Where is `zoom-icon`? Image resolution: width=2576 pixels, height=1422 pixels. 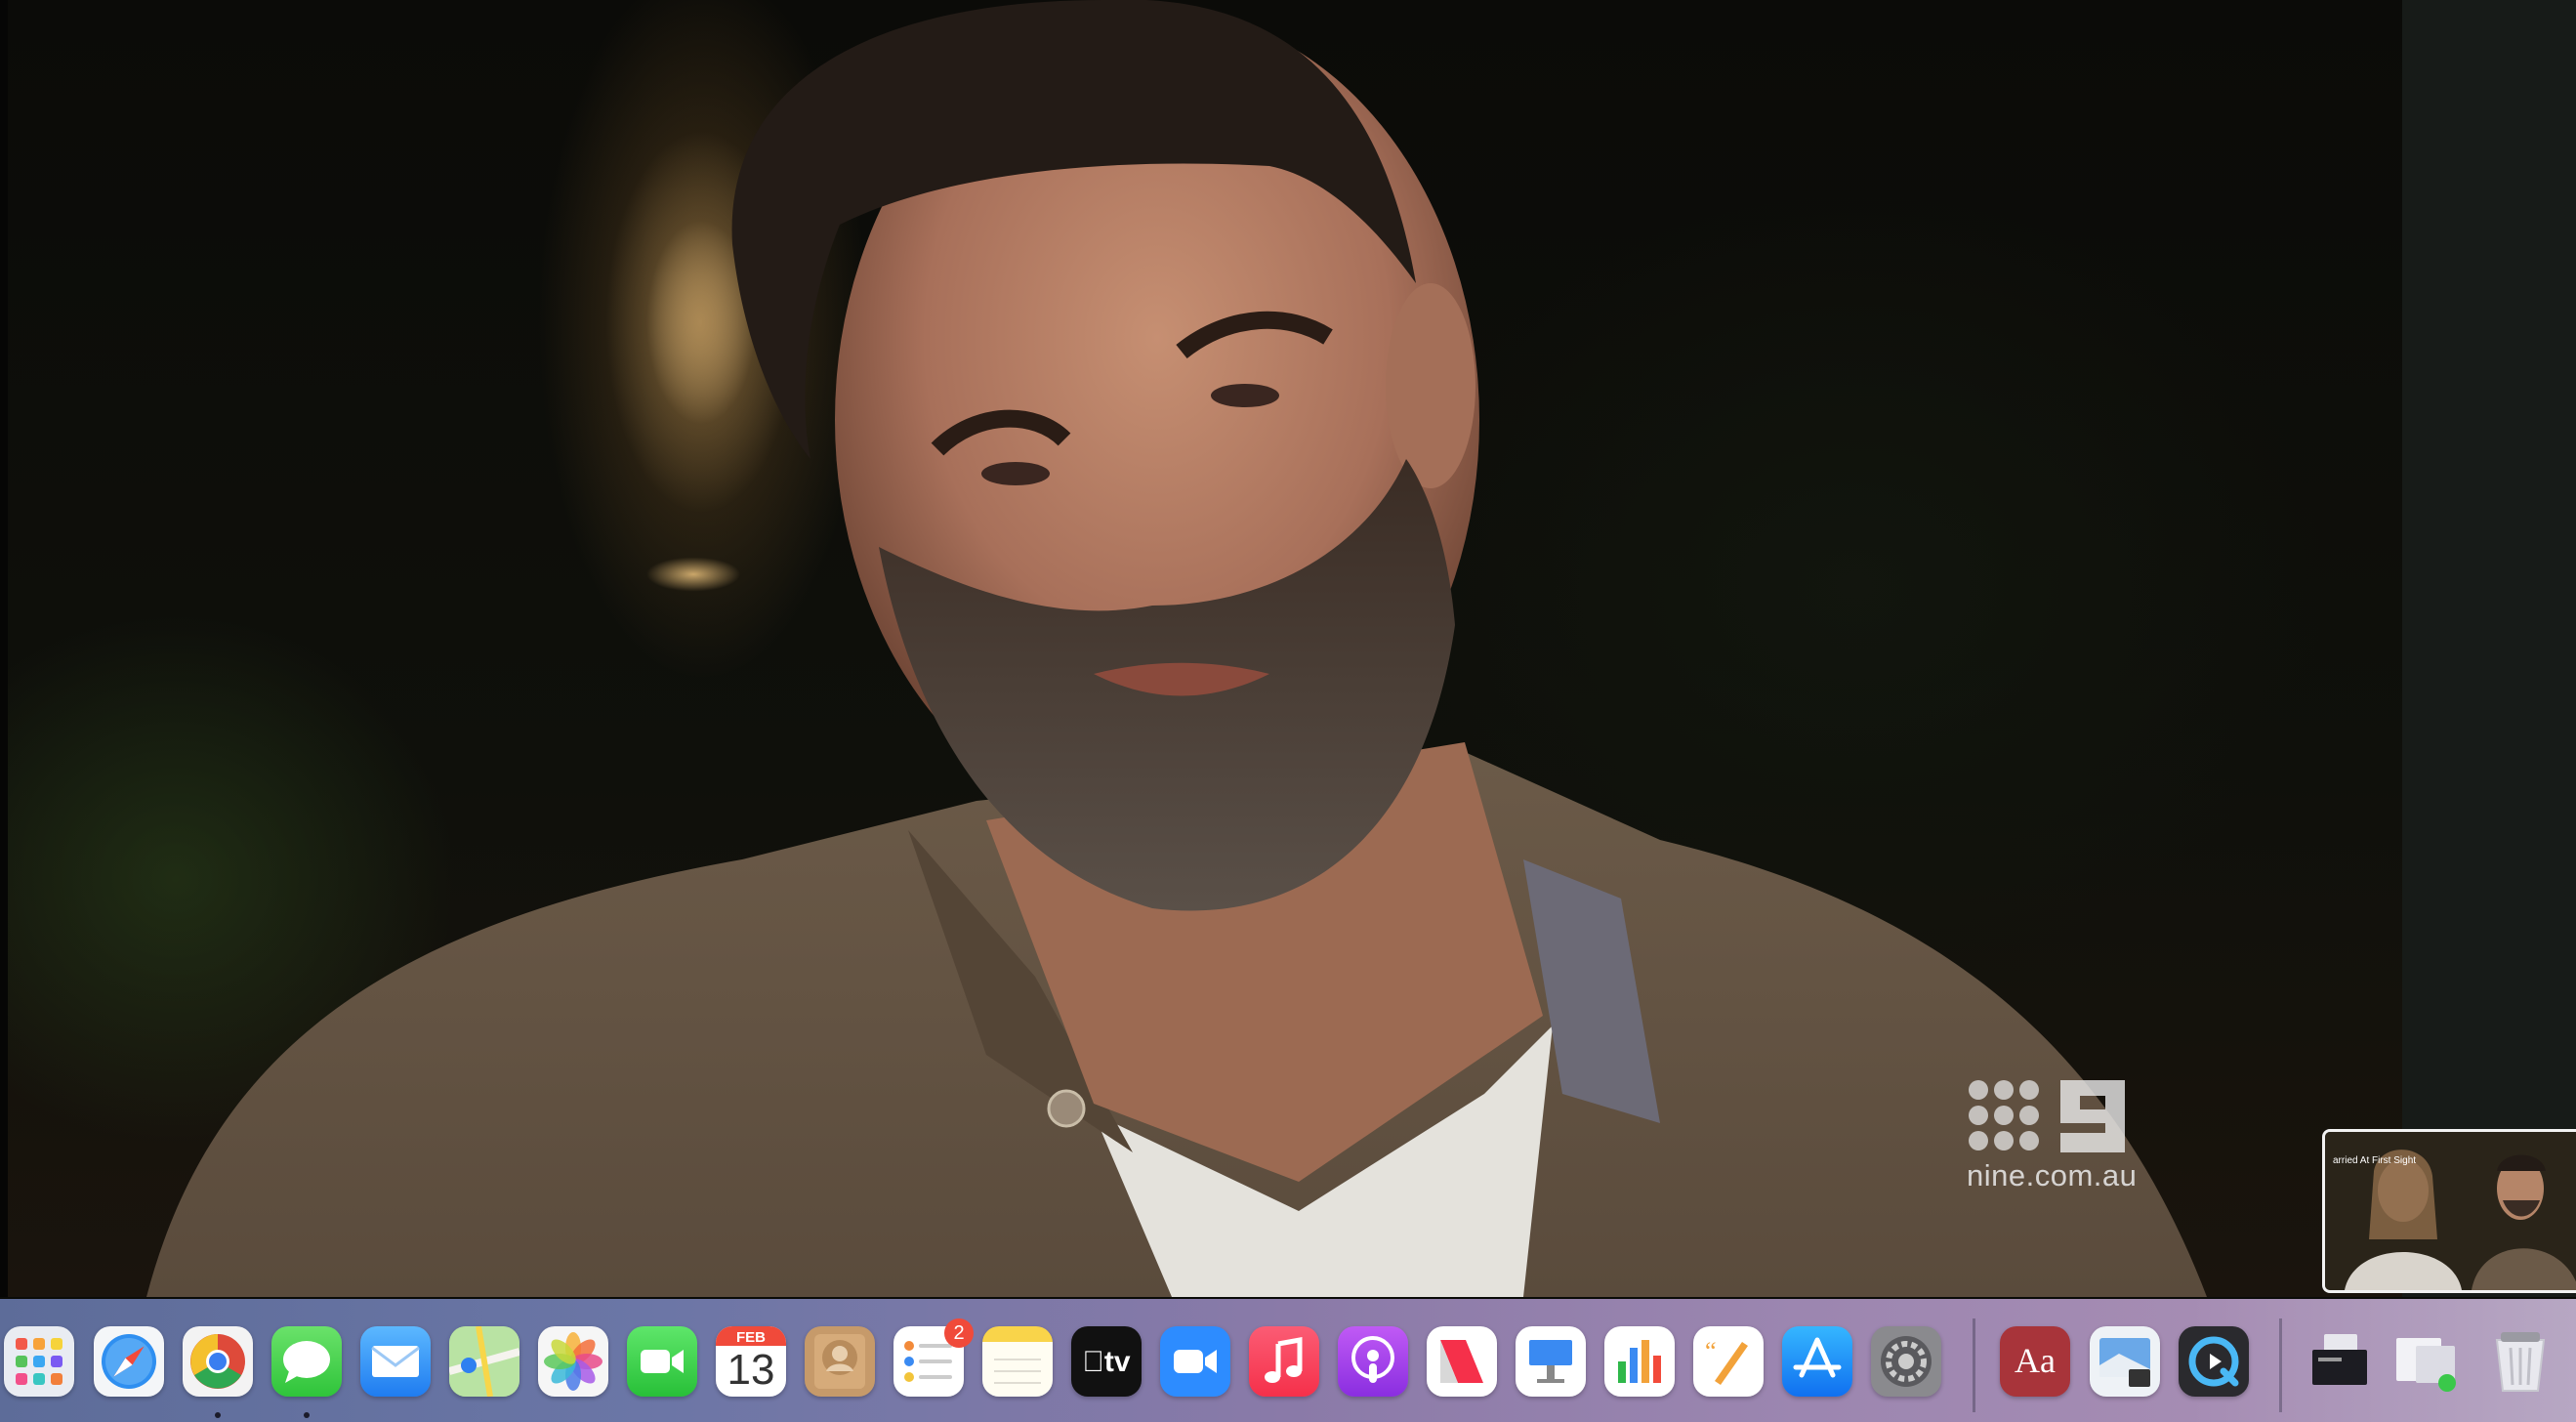
zoom-icon is located at coordinates (1195, 1362).